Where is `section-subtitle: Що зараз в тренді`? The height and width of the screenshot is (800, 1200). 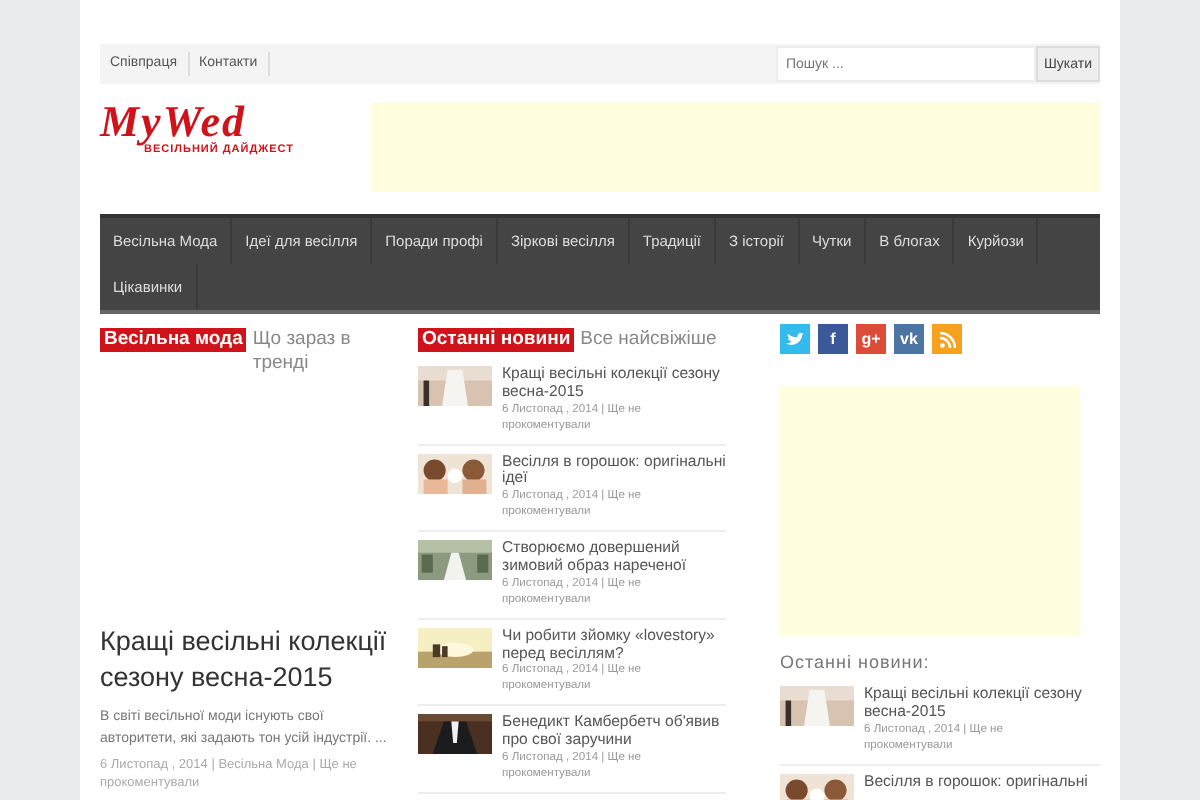 section-subtitle: Що зараз в тренді is located at coordinates (302, 352).